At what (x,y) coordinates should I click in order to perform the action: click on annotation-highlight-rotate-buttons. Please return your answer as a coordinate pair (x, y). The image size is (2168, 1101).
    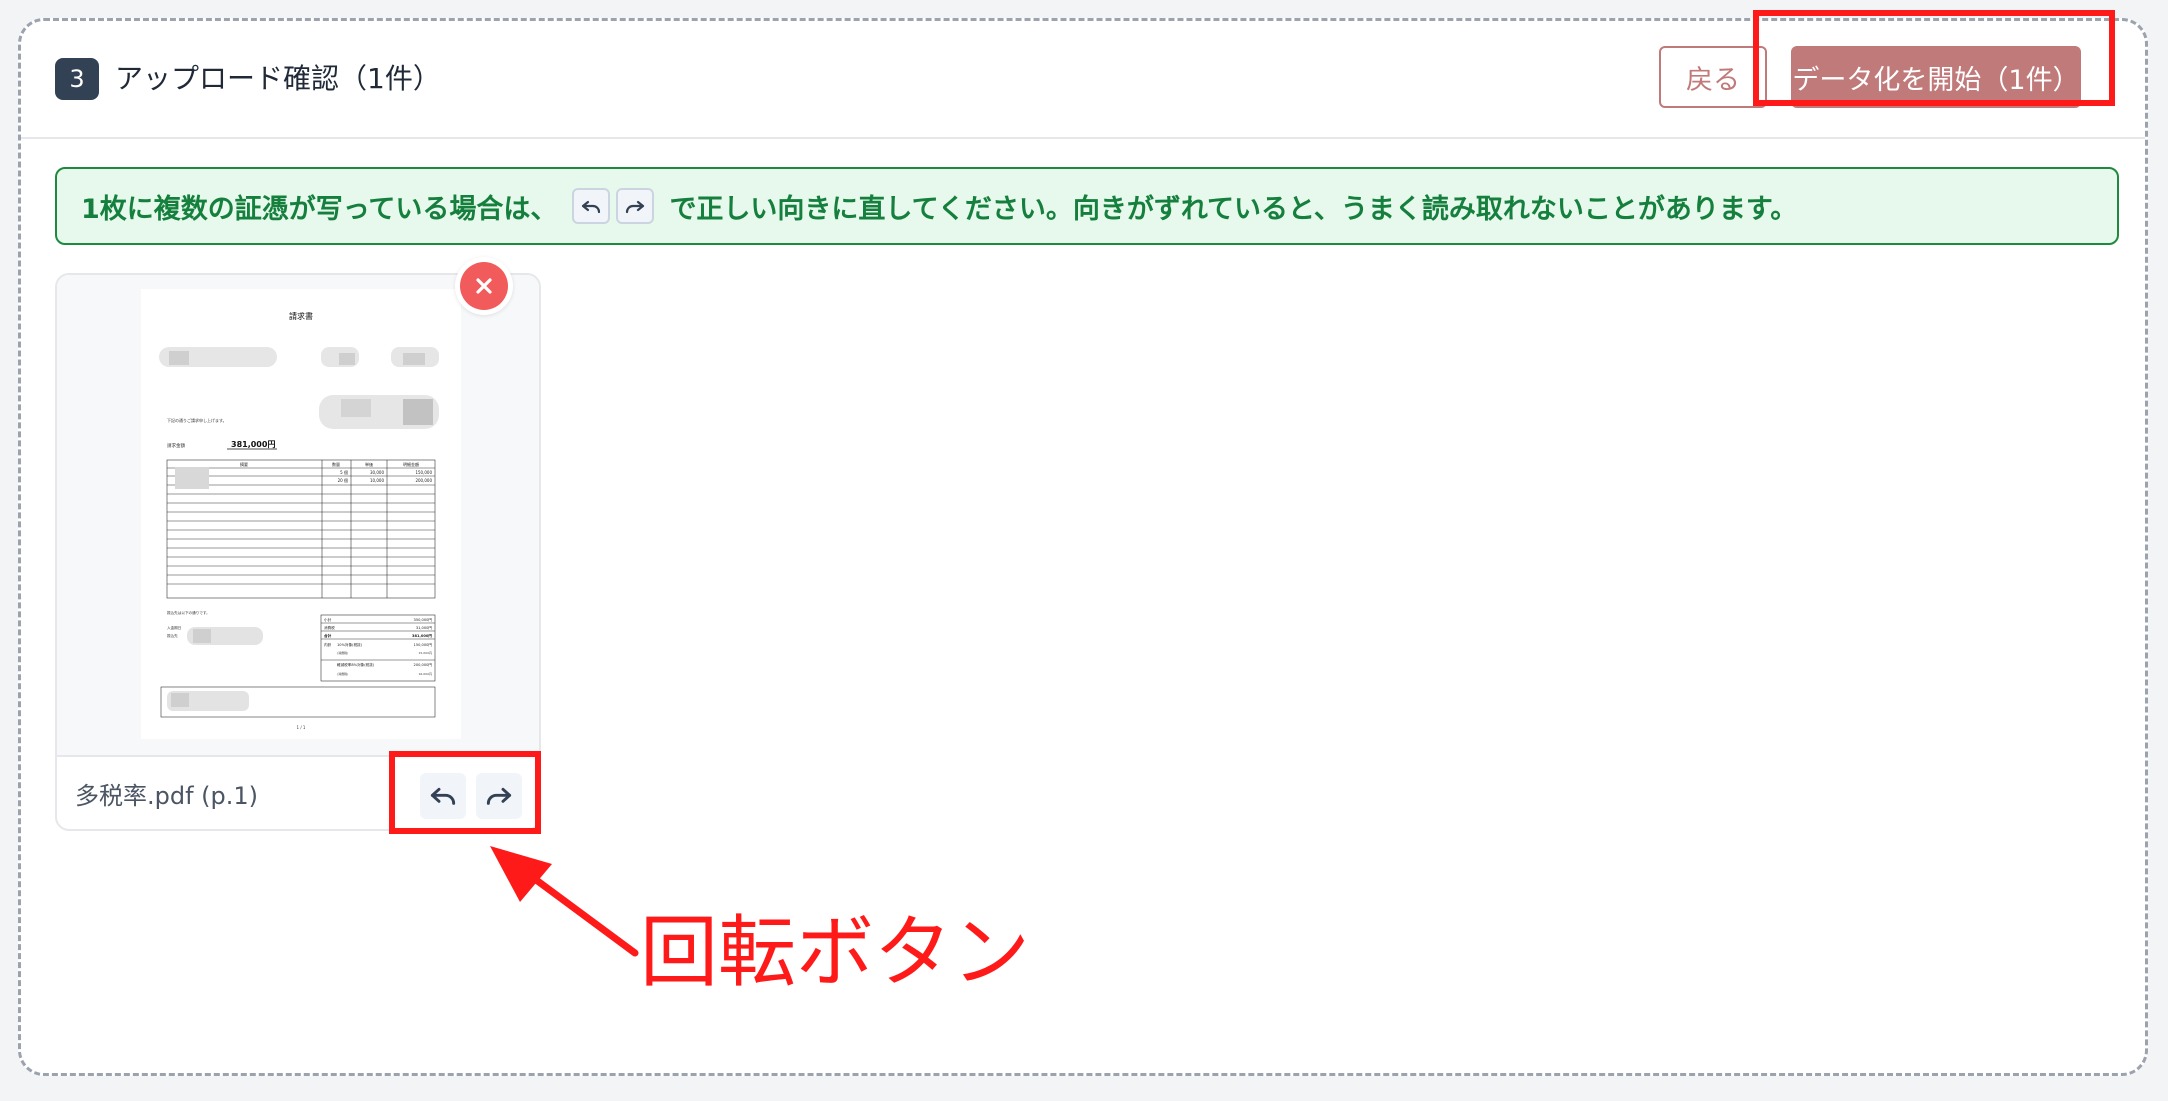
    Looking at the image, I should click on (465, 792).